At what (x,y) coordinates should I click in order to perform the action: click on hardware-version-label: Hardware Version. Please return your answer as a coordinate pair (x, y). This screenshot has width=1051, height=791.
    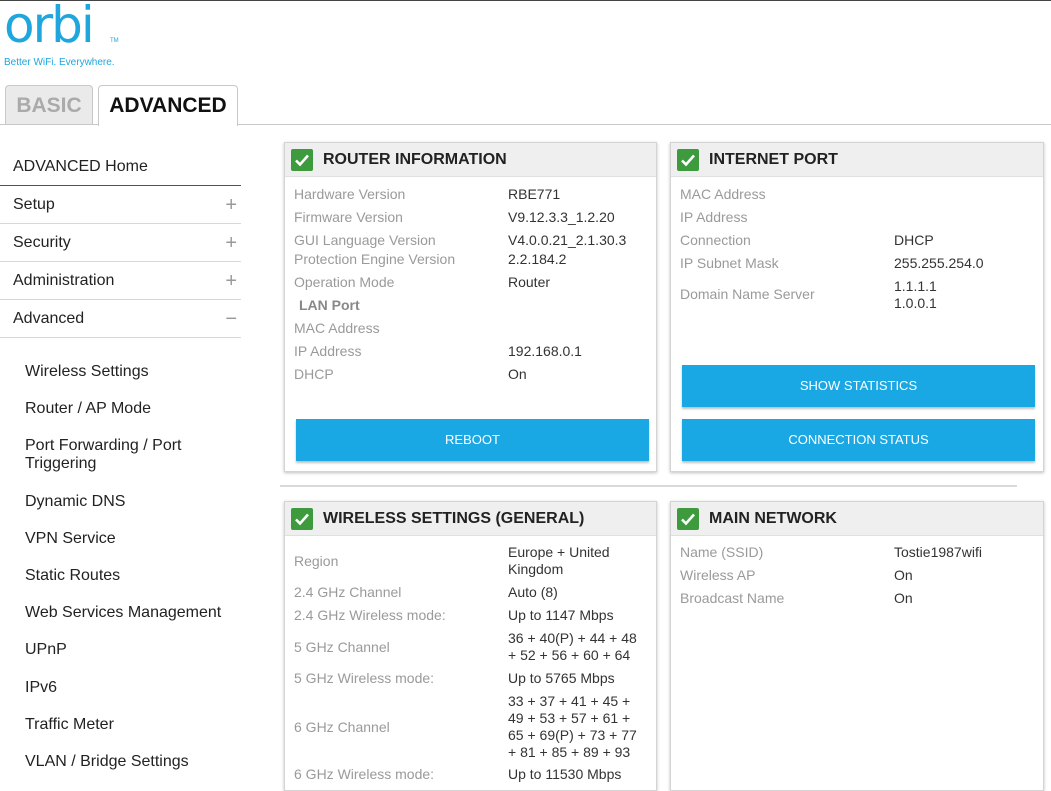
    Looking at the image, I should click on (350, 194).